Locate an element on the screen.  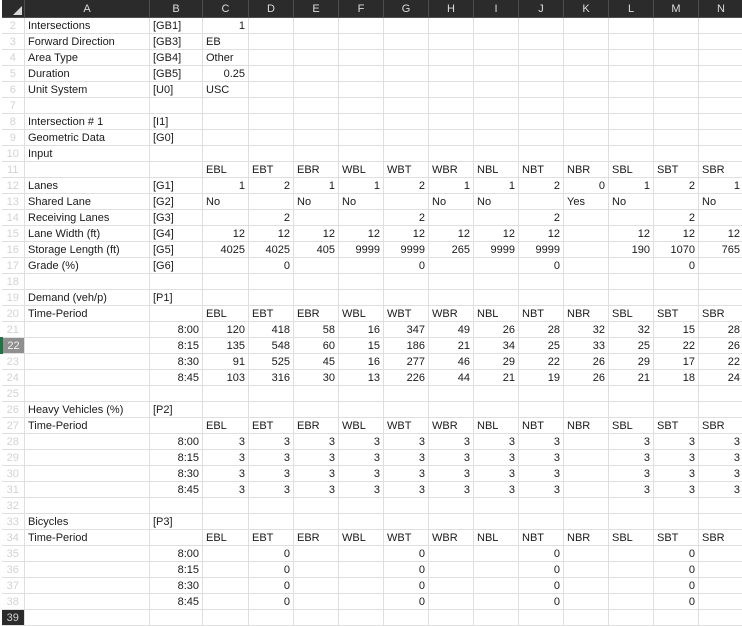
column-header-f: F is located at coordinates (361, 9).